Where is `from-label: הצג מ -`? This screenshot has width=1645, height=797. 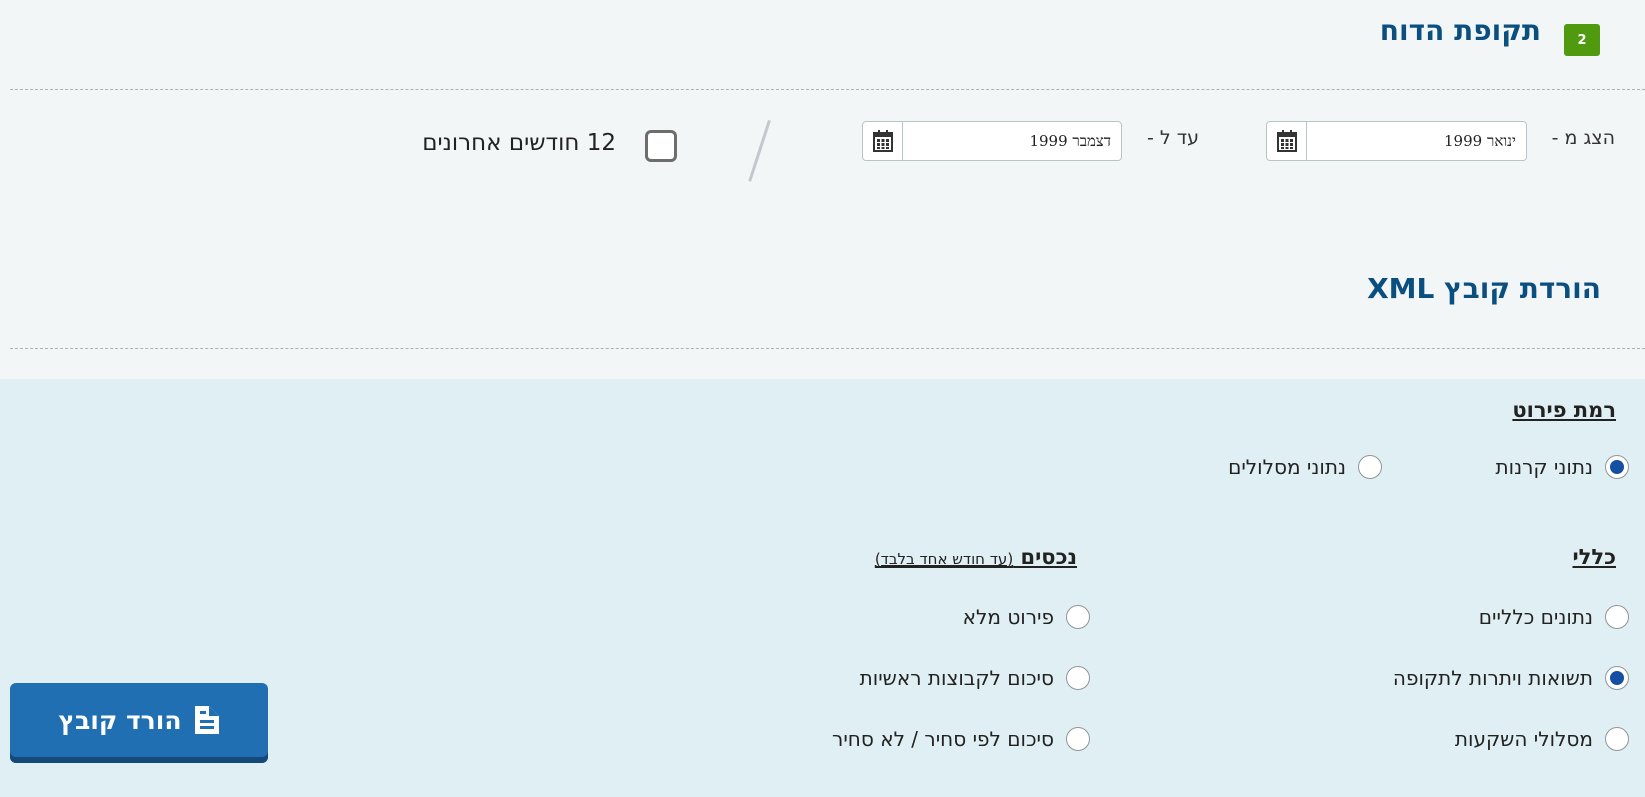
from-label: הצג מ - is located at coordinates (1583, 138).